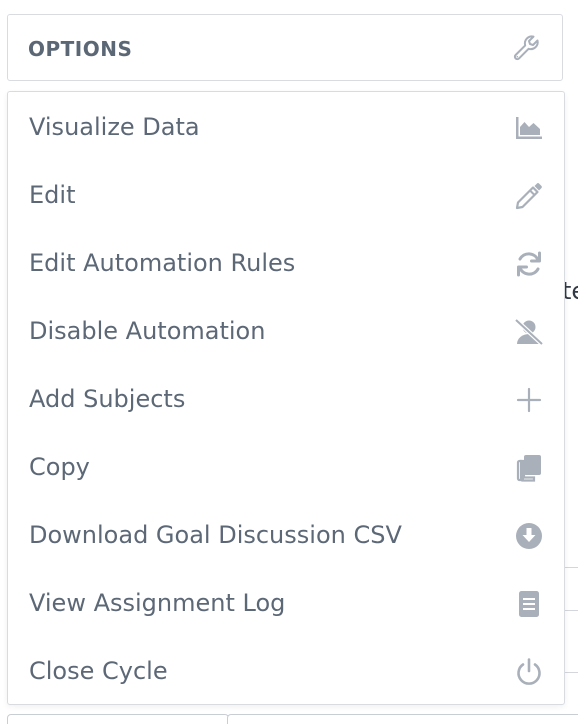 This screenshot has width=578, height=724. Describe the element at coordinates (529, 672) in the screenshot. I see `power-icon` at that location.